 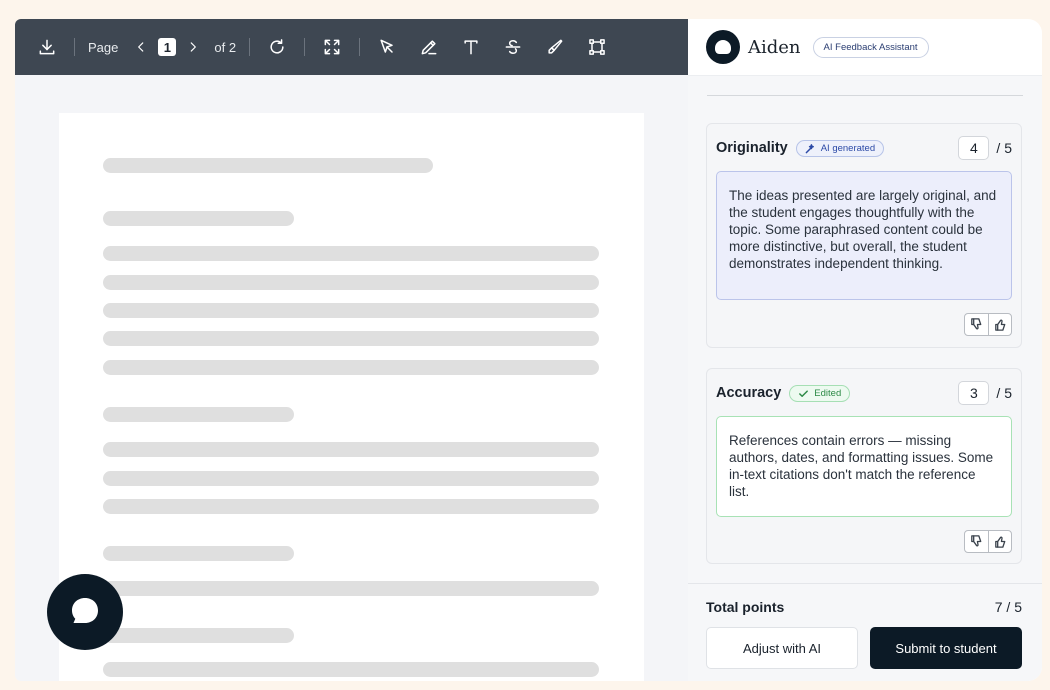 I want to click on edited-badge: Edited, so click(x=820, y=393).